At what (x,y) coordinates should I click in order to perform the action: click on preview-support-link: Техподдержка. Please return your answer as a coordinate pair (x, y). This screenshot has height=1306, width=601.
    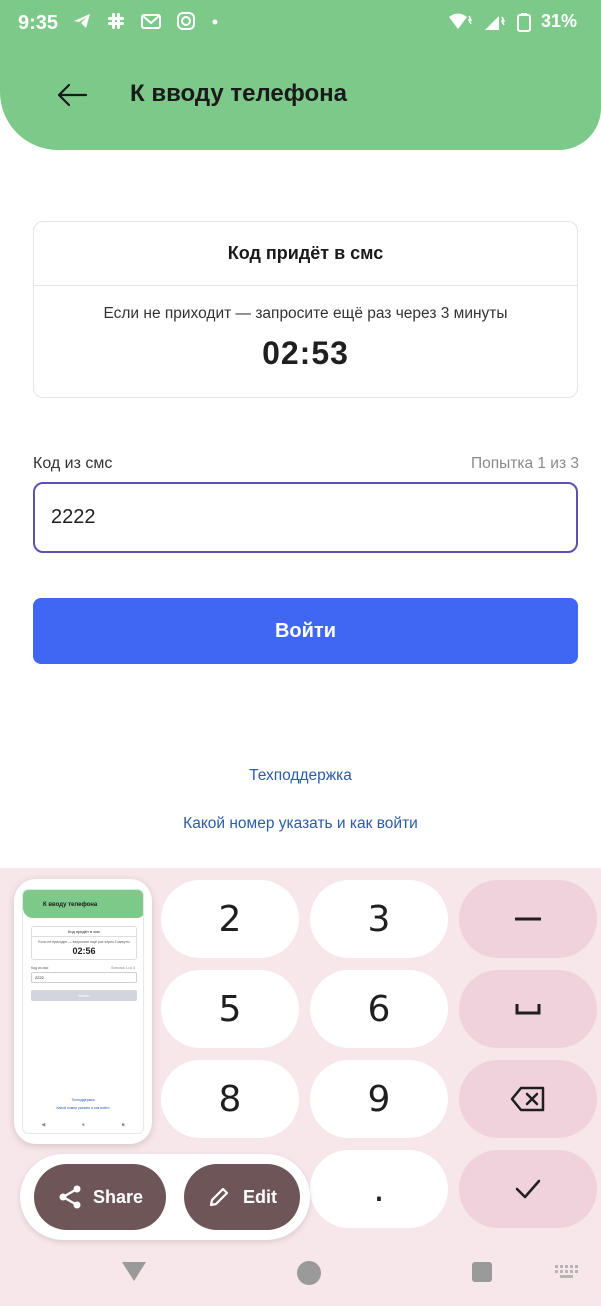
    Looking at the image, I should click on (83, 1100).